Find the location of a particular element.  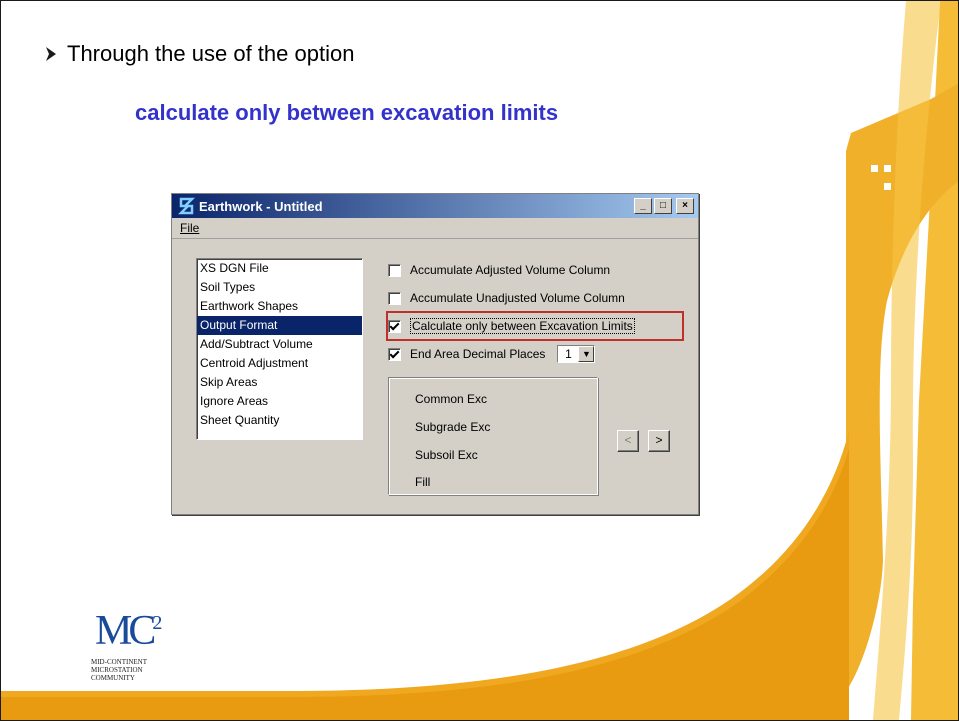

red-highlight-box is located at coordinates (535, 326).